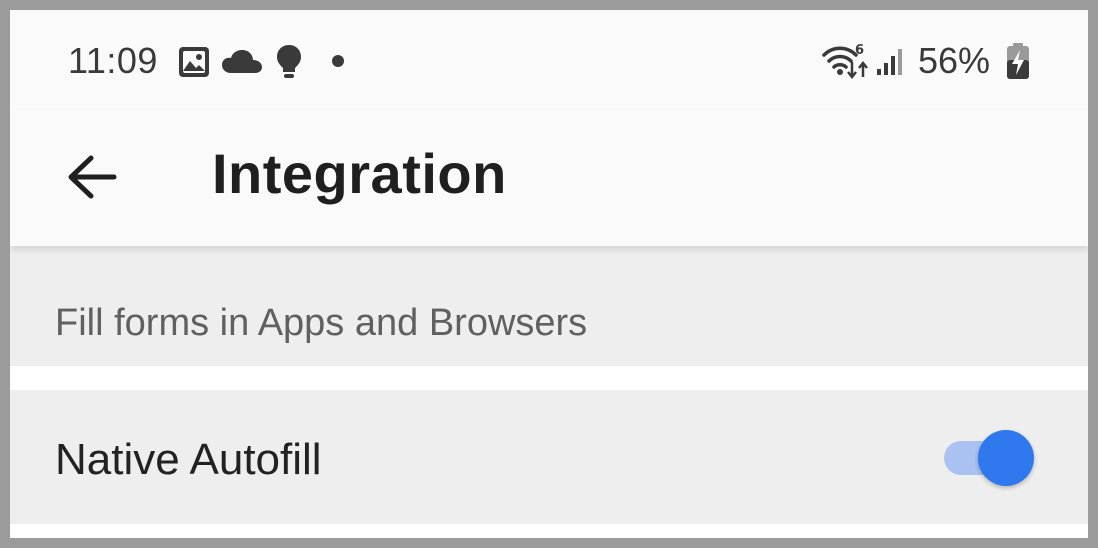 Image resolution: width=1098 pixels, height=548 pixels. I want to click on section-header-label: Fill forms in Apps and Browsers, so click(321, 323).